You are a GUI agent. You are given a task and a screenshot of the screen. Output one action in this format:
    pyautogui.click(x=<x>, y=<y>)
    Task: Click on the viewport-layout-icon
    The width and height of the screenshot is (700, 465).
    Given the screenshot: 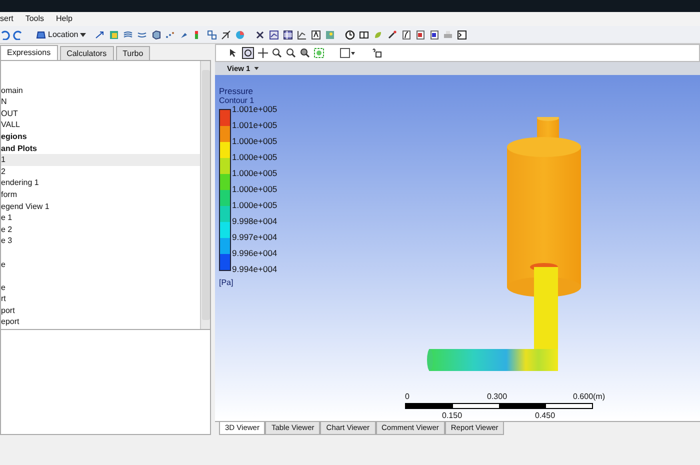 What is the action you would take?
    pyautogui.click(x=348, y=53)
    